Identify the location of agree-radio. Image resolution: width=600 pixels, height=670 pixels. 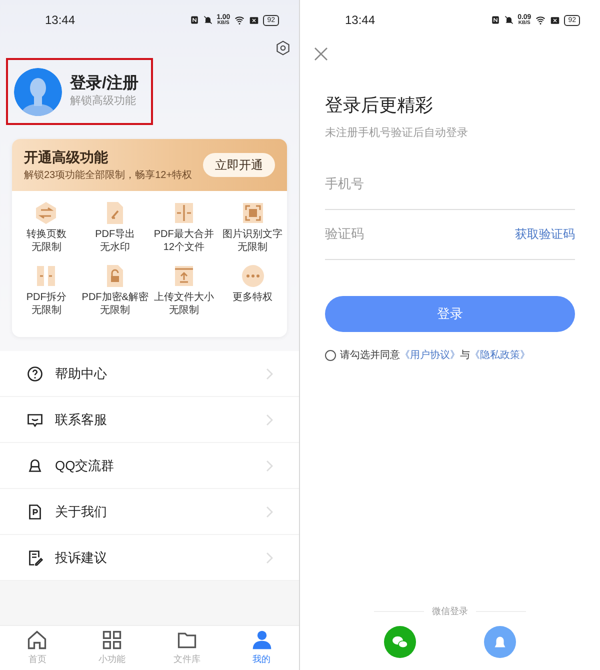
(330, 355).